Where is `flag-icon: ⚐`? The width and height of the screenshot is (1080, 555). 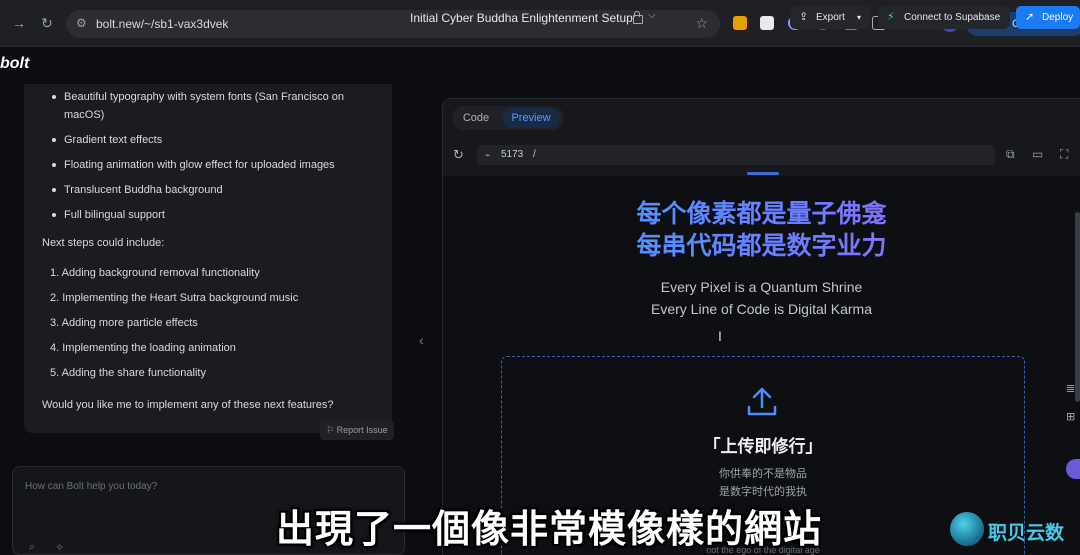 flag-icon: ⚐ is located at coordinates (331, 430).